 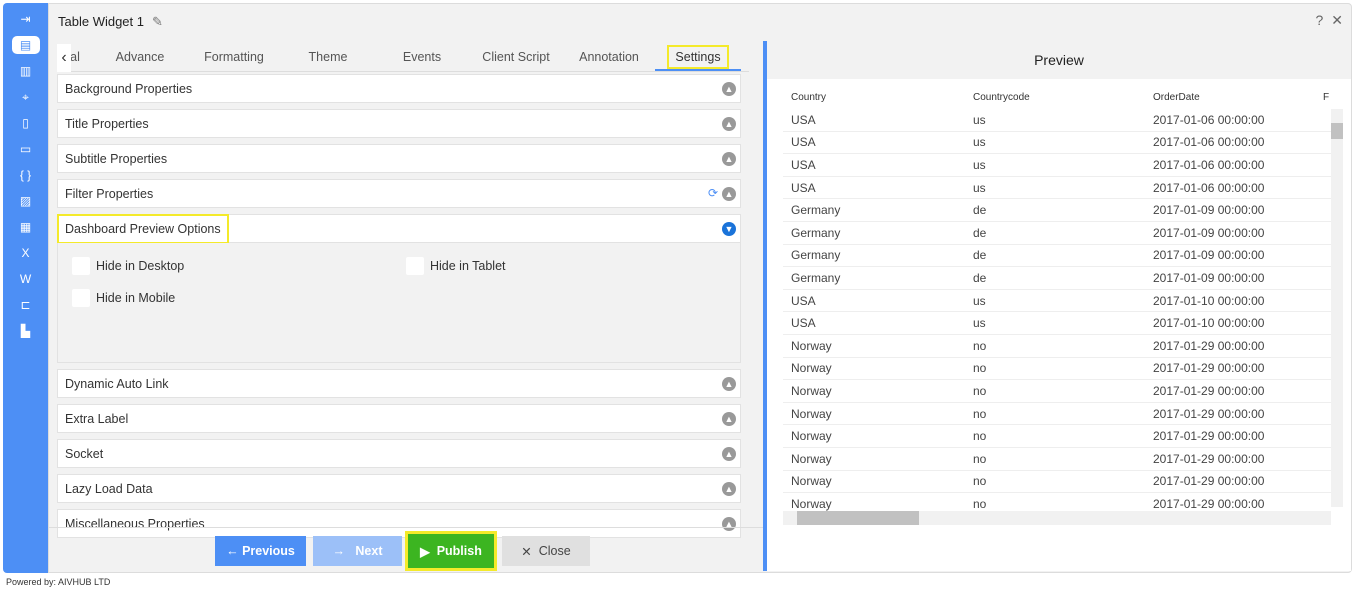 I want to click on tab-annotation: Annotation, so click(x=609, y=57).